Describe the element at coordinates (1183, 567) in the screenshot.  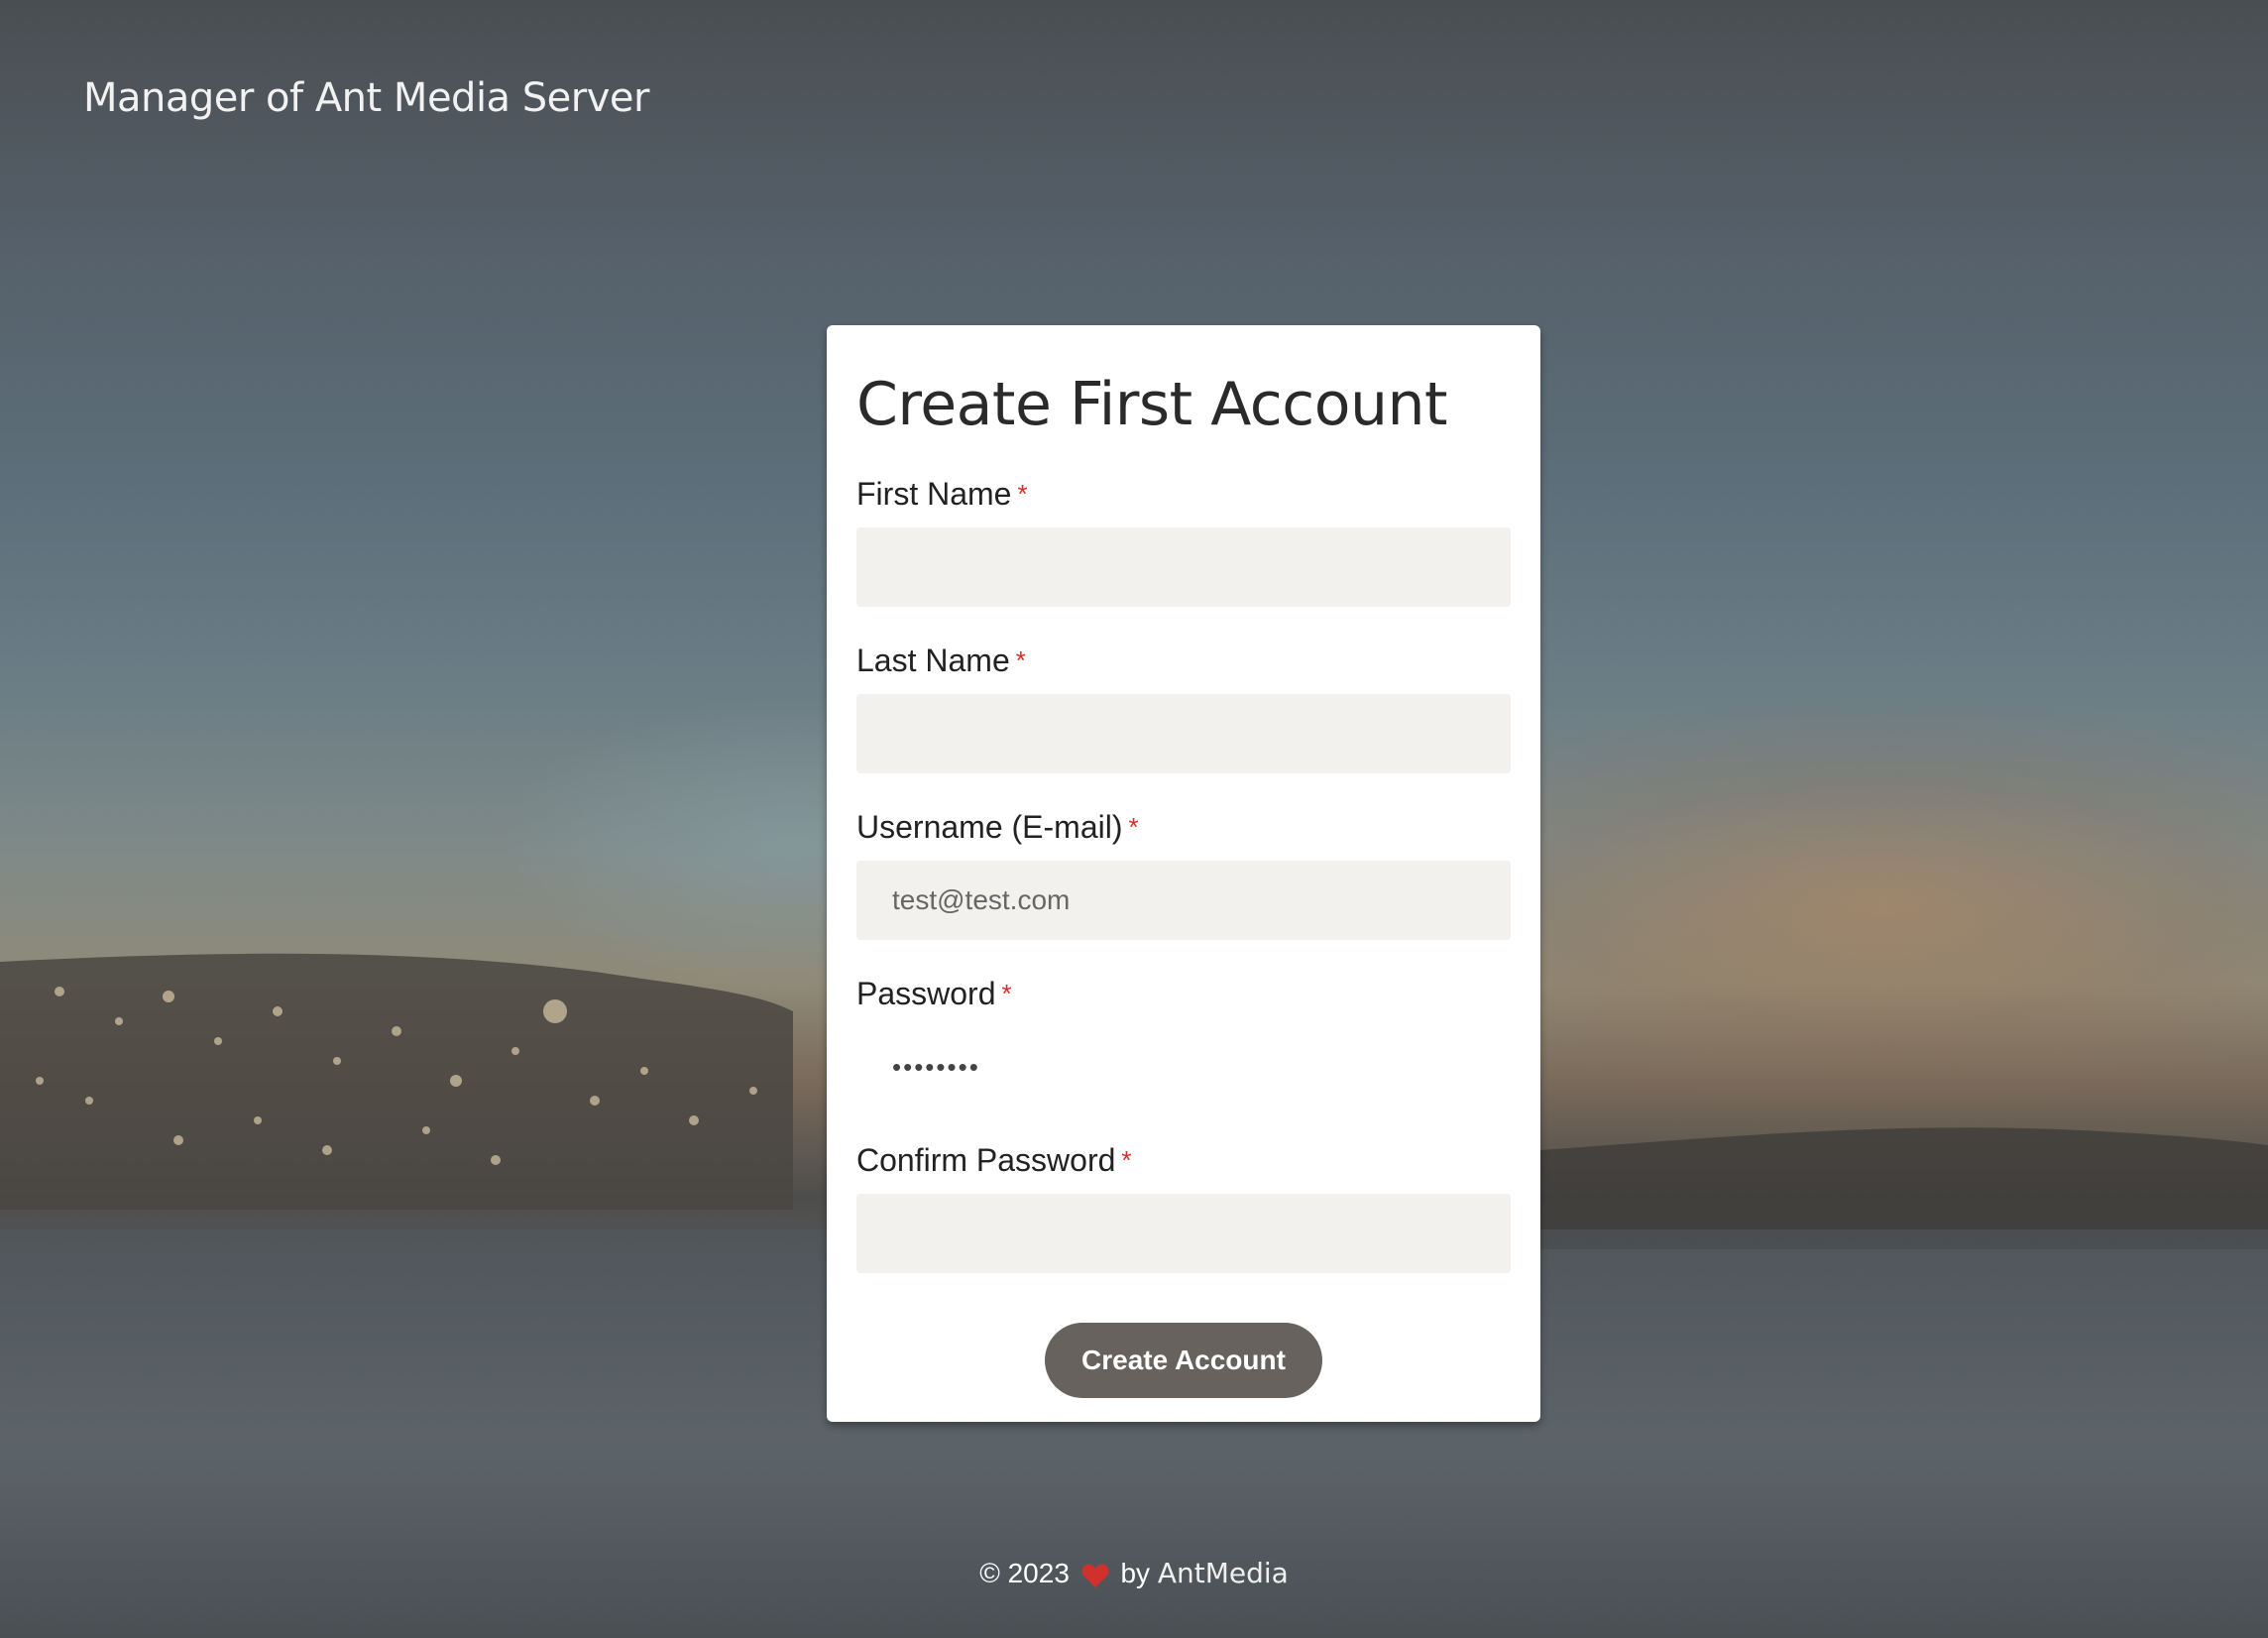
I see `first-name-input` at that location.